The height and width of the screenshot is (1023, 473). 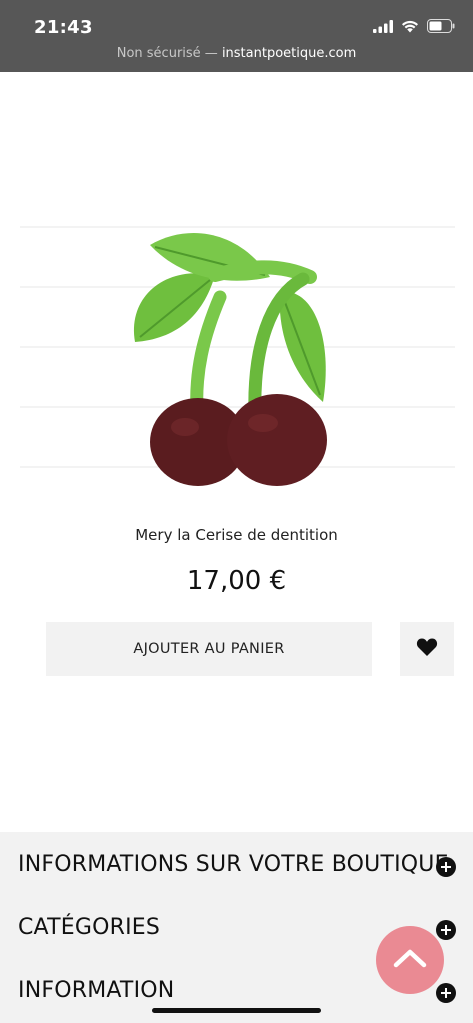 What do you see at coordinates (410, 29) in the screenshot?
I see `wifi-icon` at bounding box center [410, 29].